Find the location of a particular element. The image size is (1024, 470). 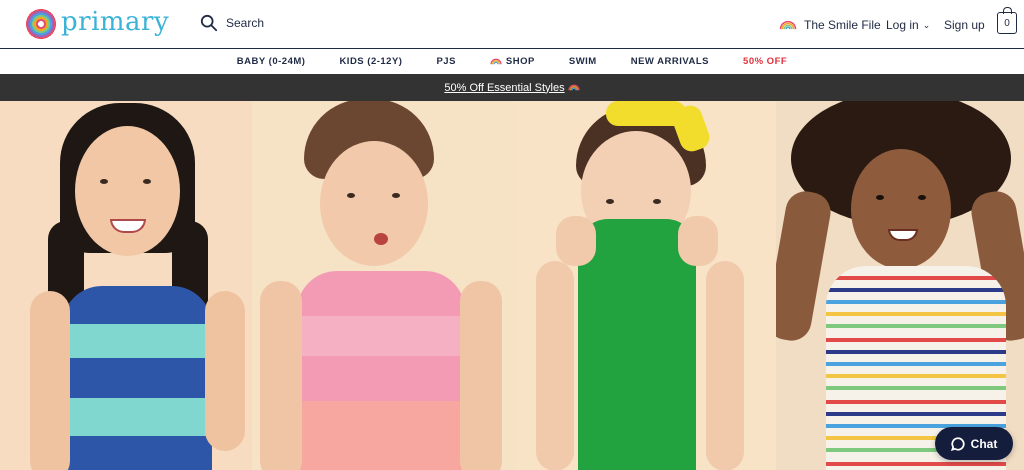

login-label: Log in is located at coordinates (902, 25).